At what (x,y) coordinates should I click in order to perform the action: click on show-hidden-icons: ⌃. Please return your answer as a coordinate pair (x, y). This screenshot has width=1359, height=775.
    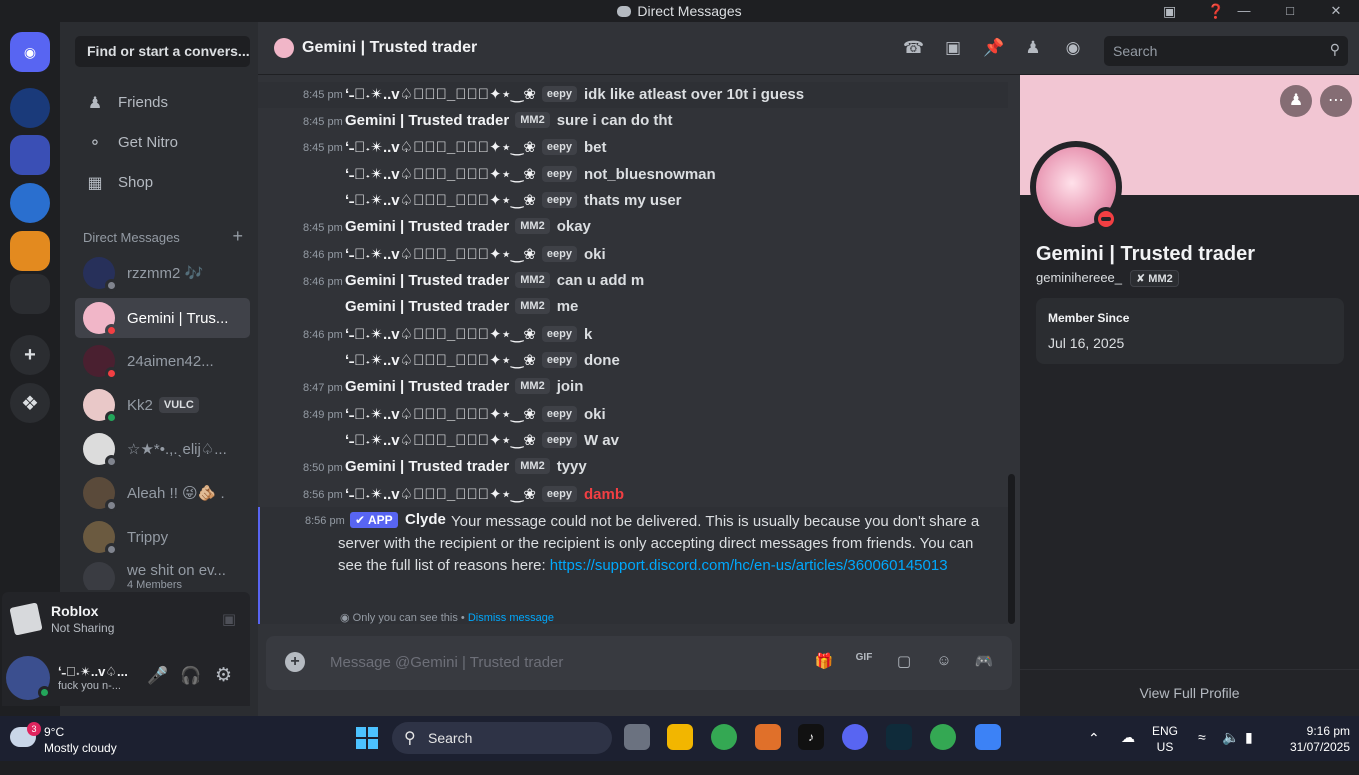
    Looking at the image, I should click on (1094, 752).